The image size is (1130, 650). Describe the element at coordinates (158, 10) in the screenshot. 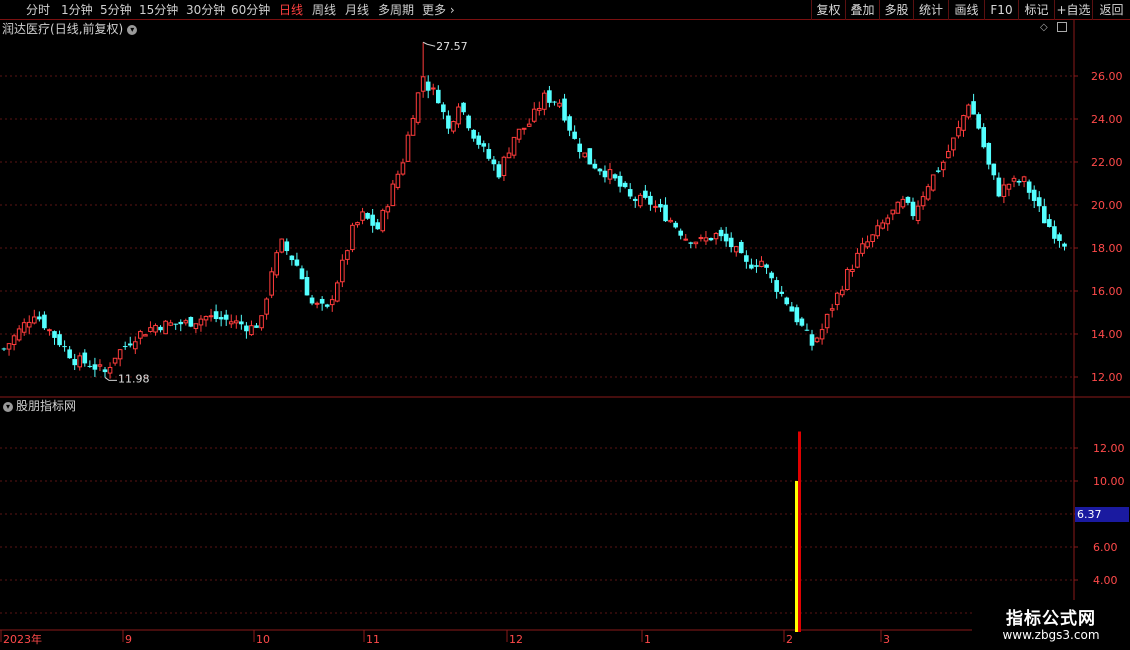

I see `period-tab-3: 15分钟` at that location.